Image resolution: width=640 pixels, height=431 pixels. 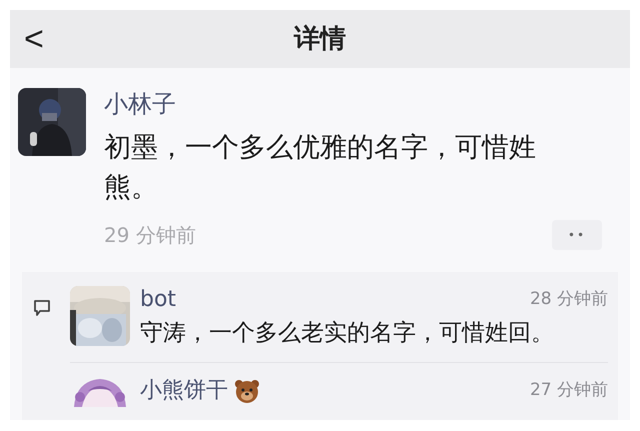 What do you see at coordinates (247, 391) in the screenshot?
I see `bear-icon` at bounding box center [247, 391].